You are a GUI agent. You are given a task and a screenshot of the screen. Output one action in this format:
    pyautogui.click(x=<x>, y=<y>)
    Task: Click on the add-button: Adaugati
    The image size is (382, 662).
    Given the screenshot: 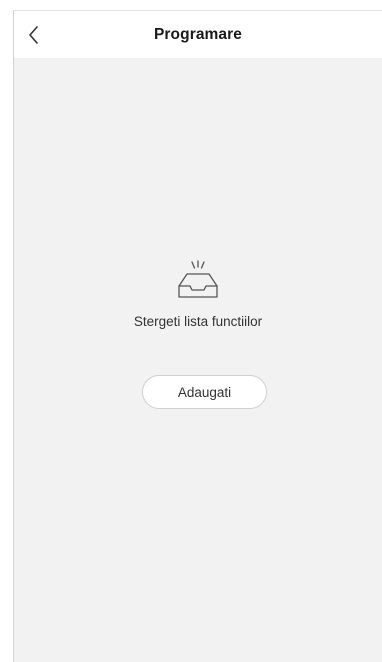 What is the action you would take?
    pyautogui.click(x=204, y=392)
    